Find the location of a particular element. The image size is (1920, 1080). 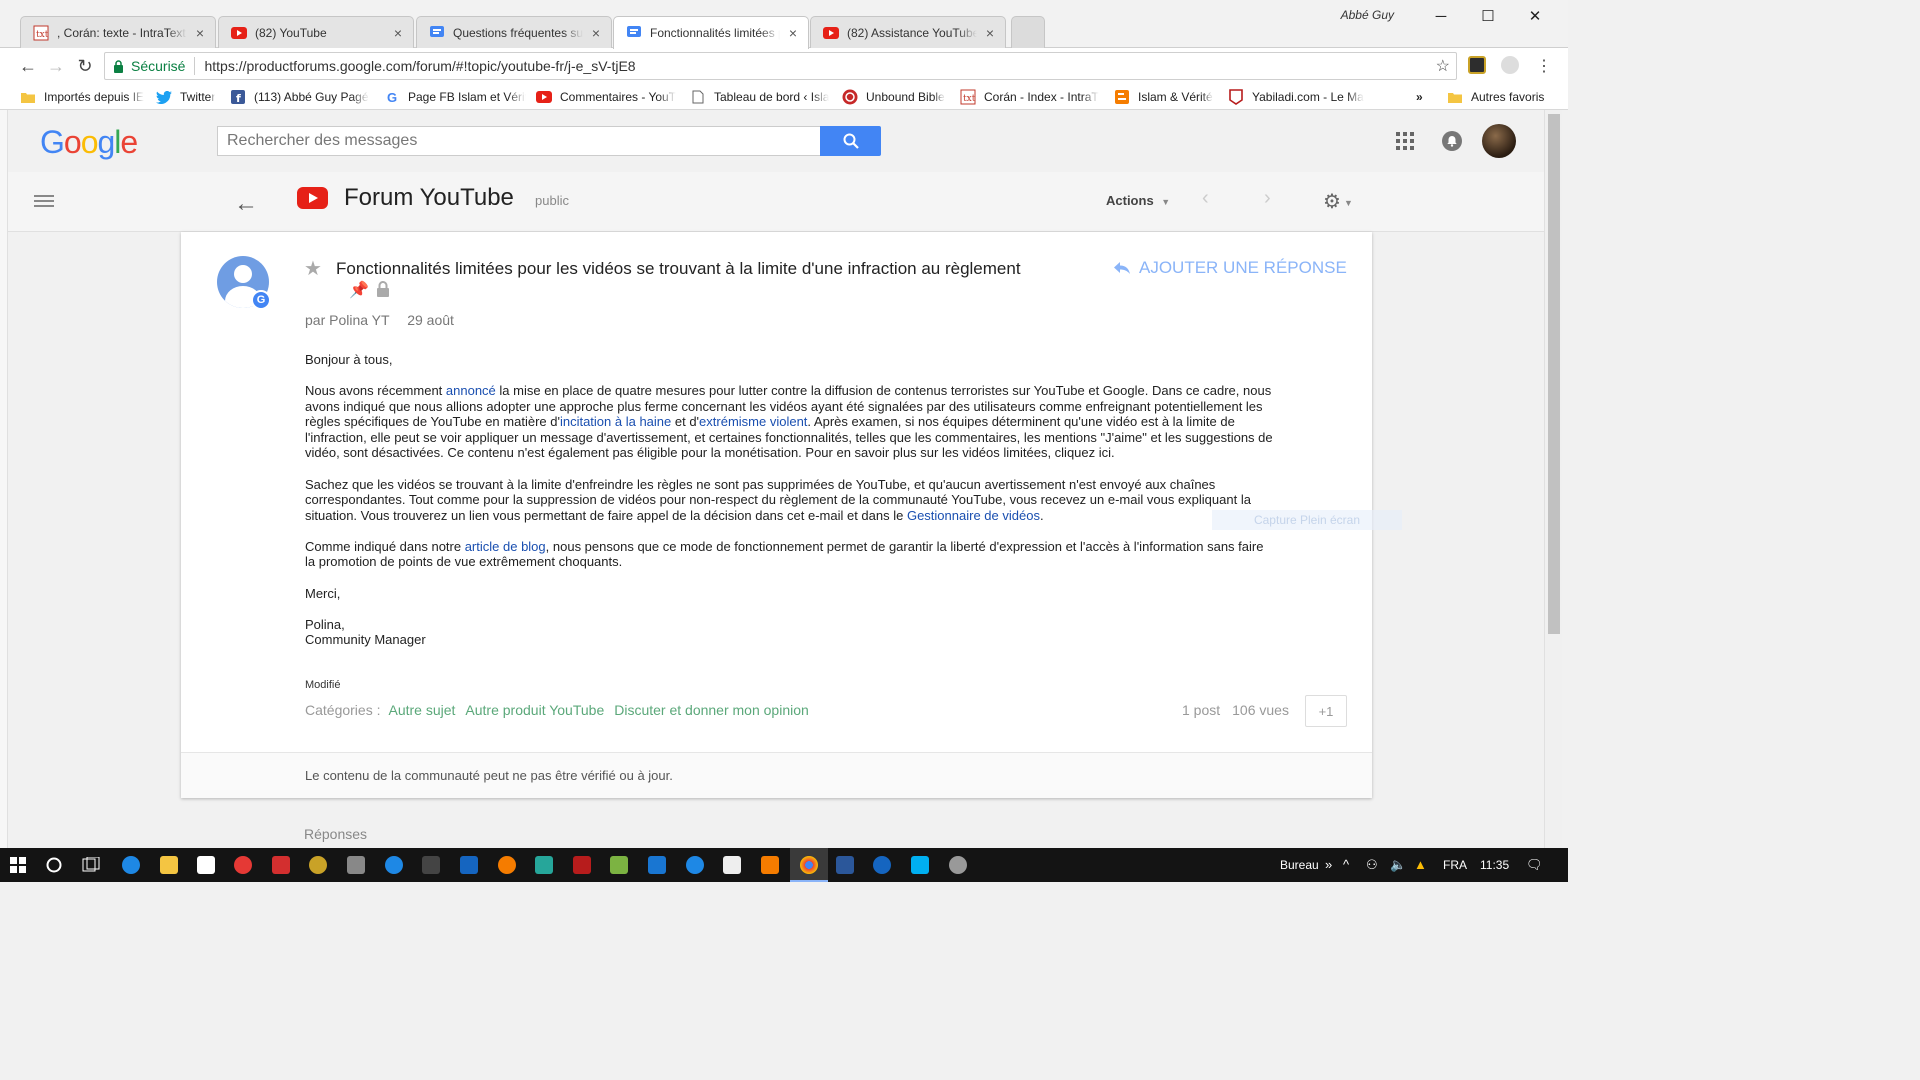

other-bookmarks-folder: Autres favoris is located at coordinates (1495, 97).